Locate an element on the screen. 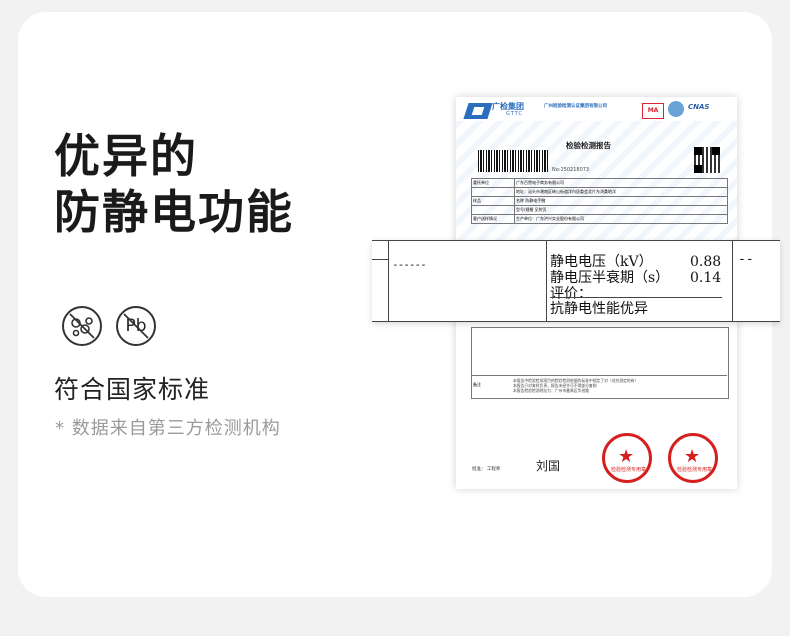  gttc-logo-icon is located at coordinates (478, 111).